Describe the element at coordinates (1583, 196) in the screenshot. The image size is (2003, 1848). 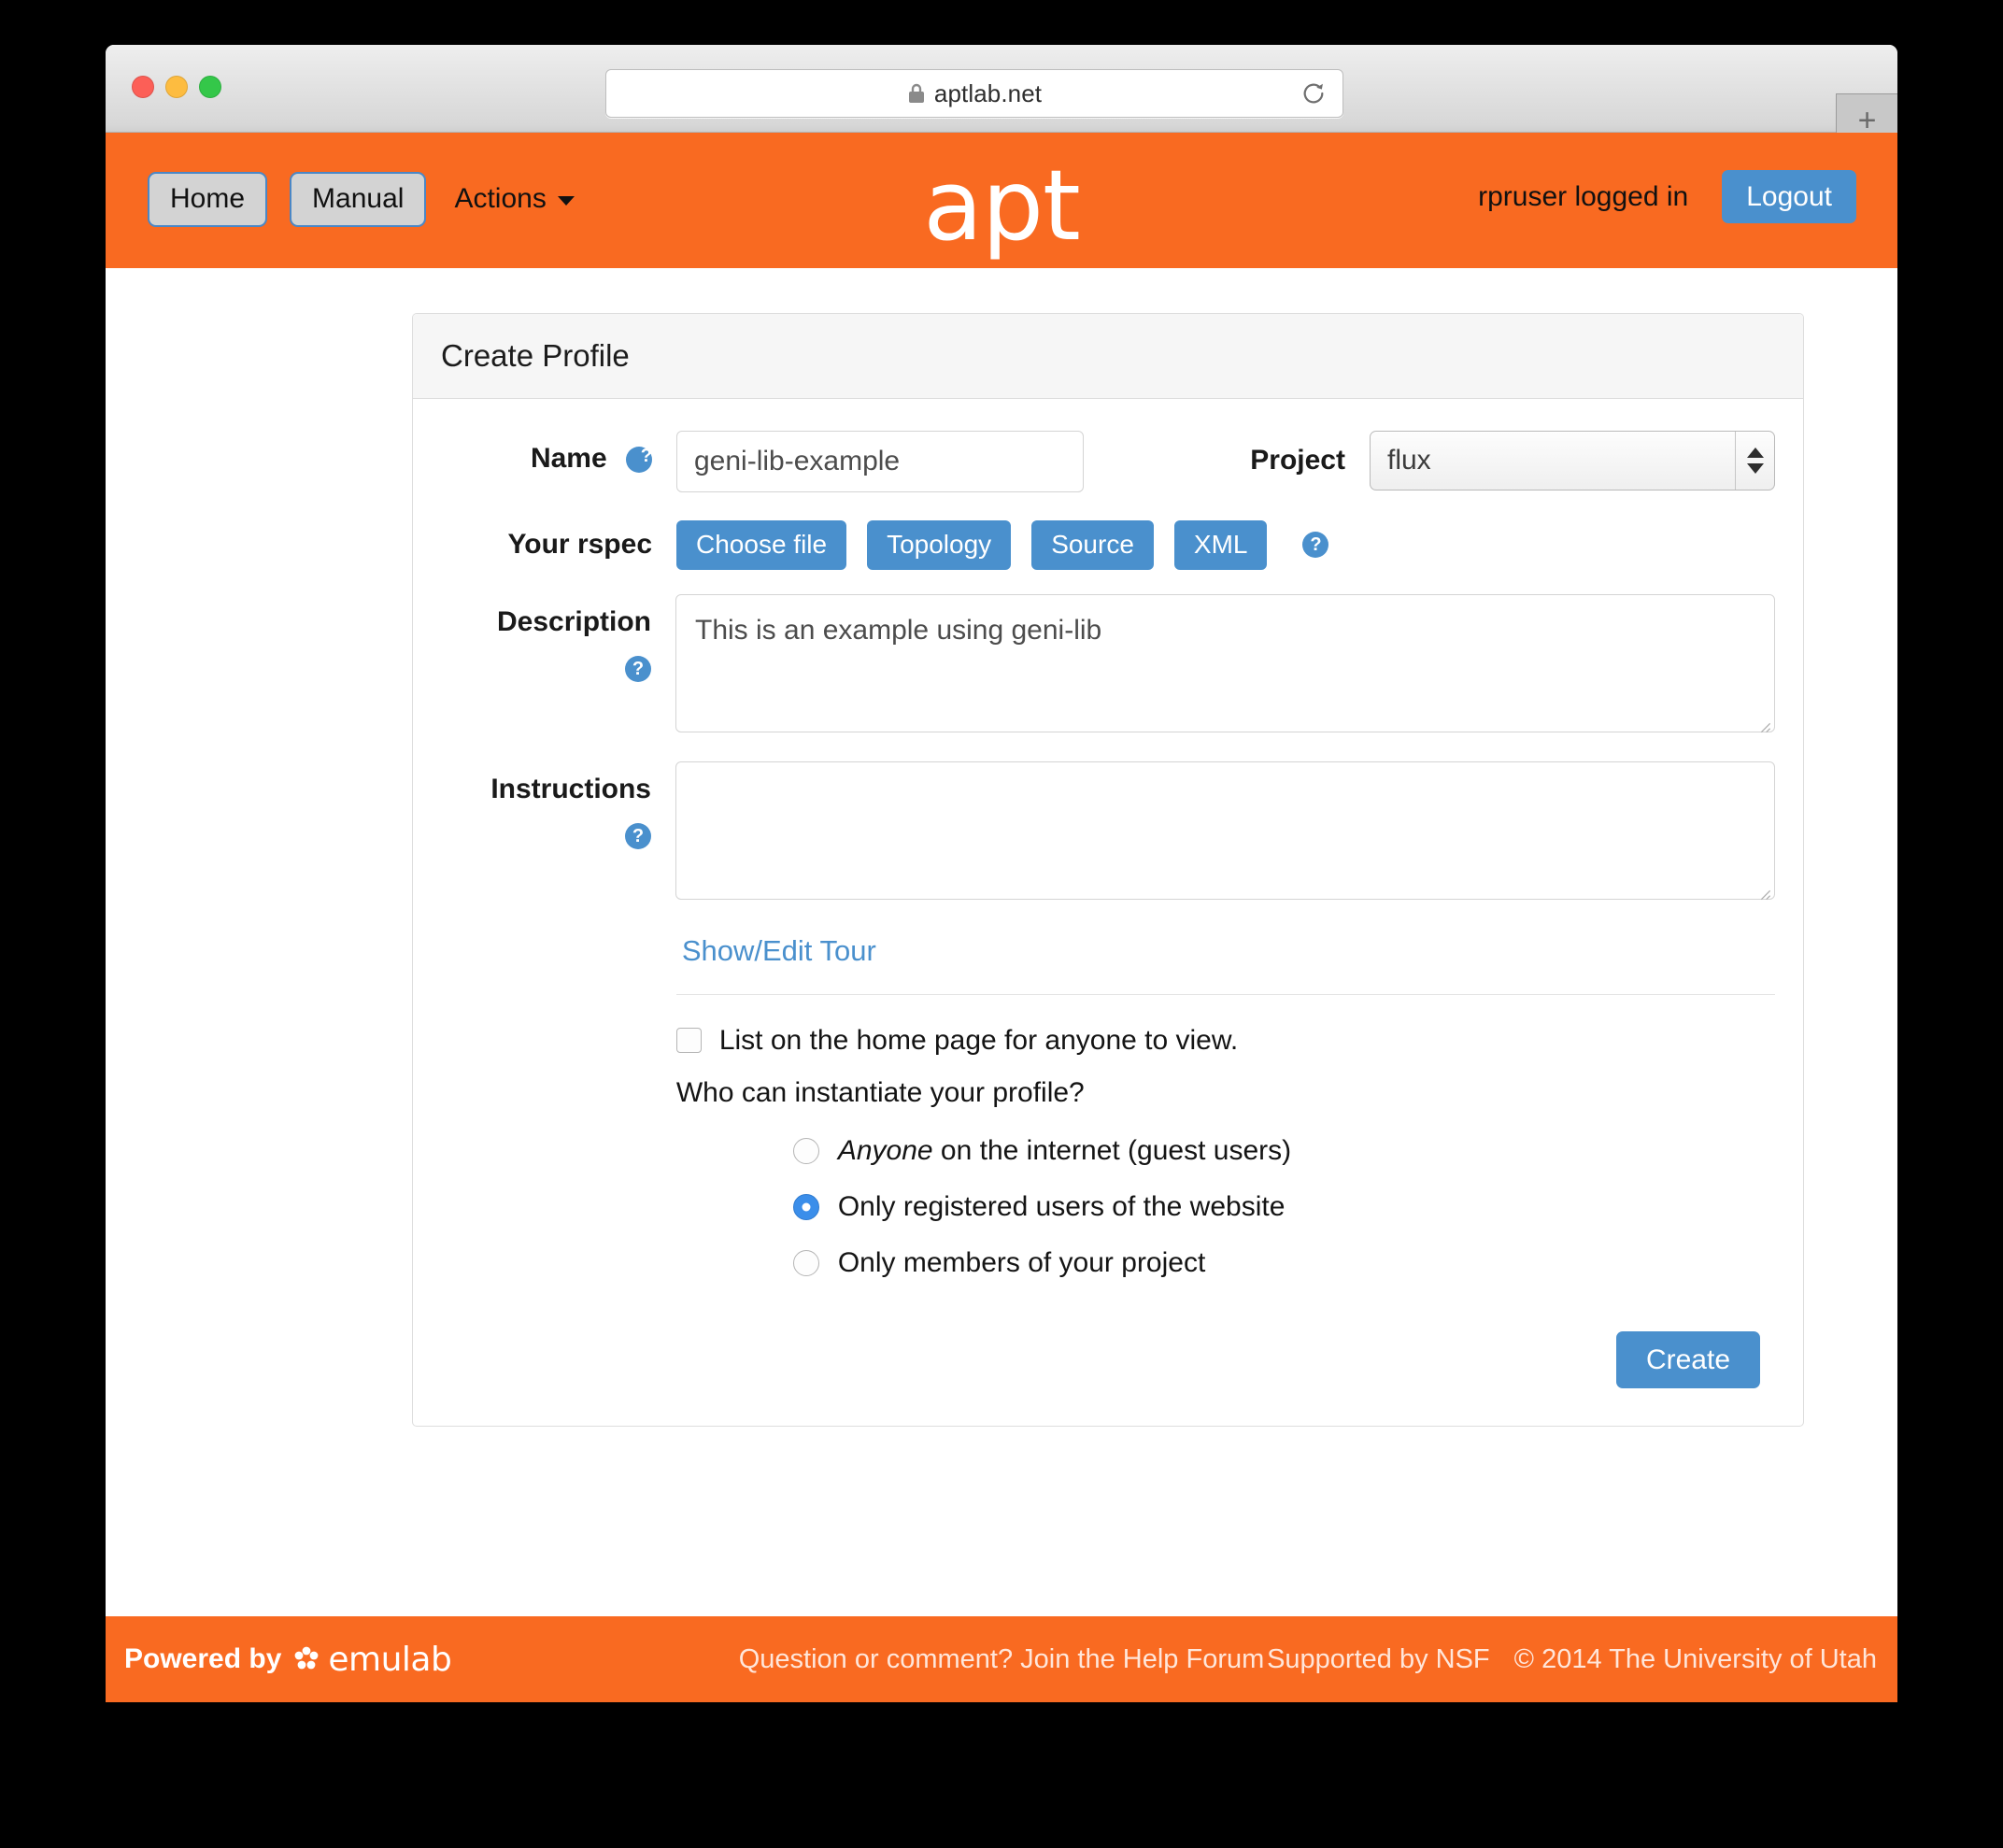
I see `logged-in-status: rpruser logged in` at that location.